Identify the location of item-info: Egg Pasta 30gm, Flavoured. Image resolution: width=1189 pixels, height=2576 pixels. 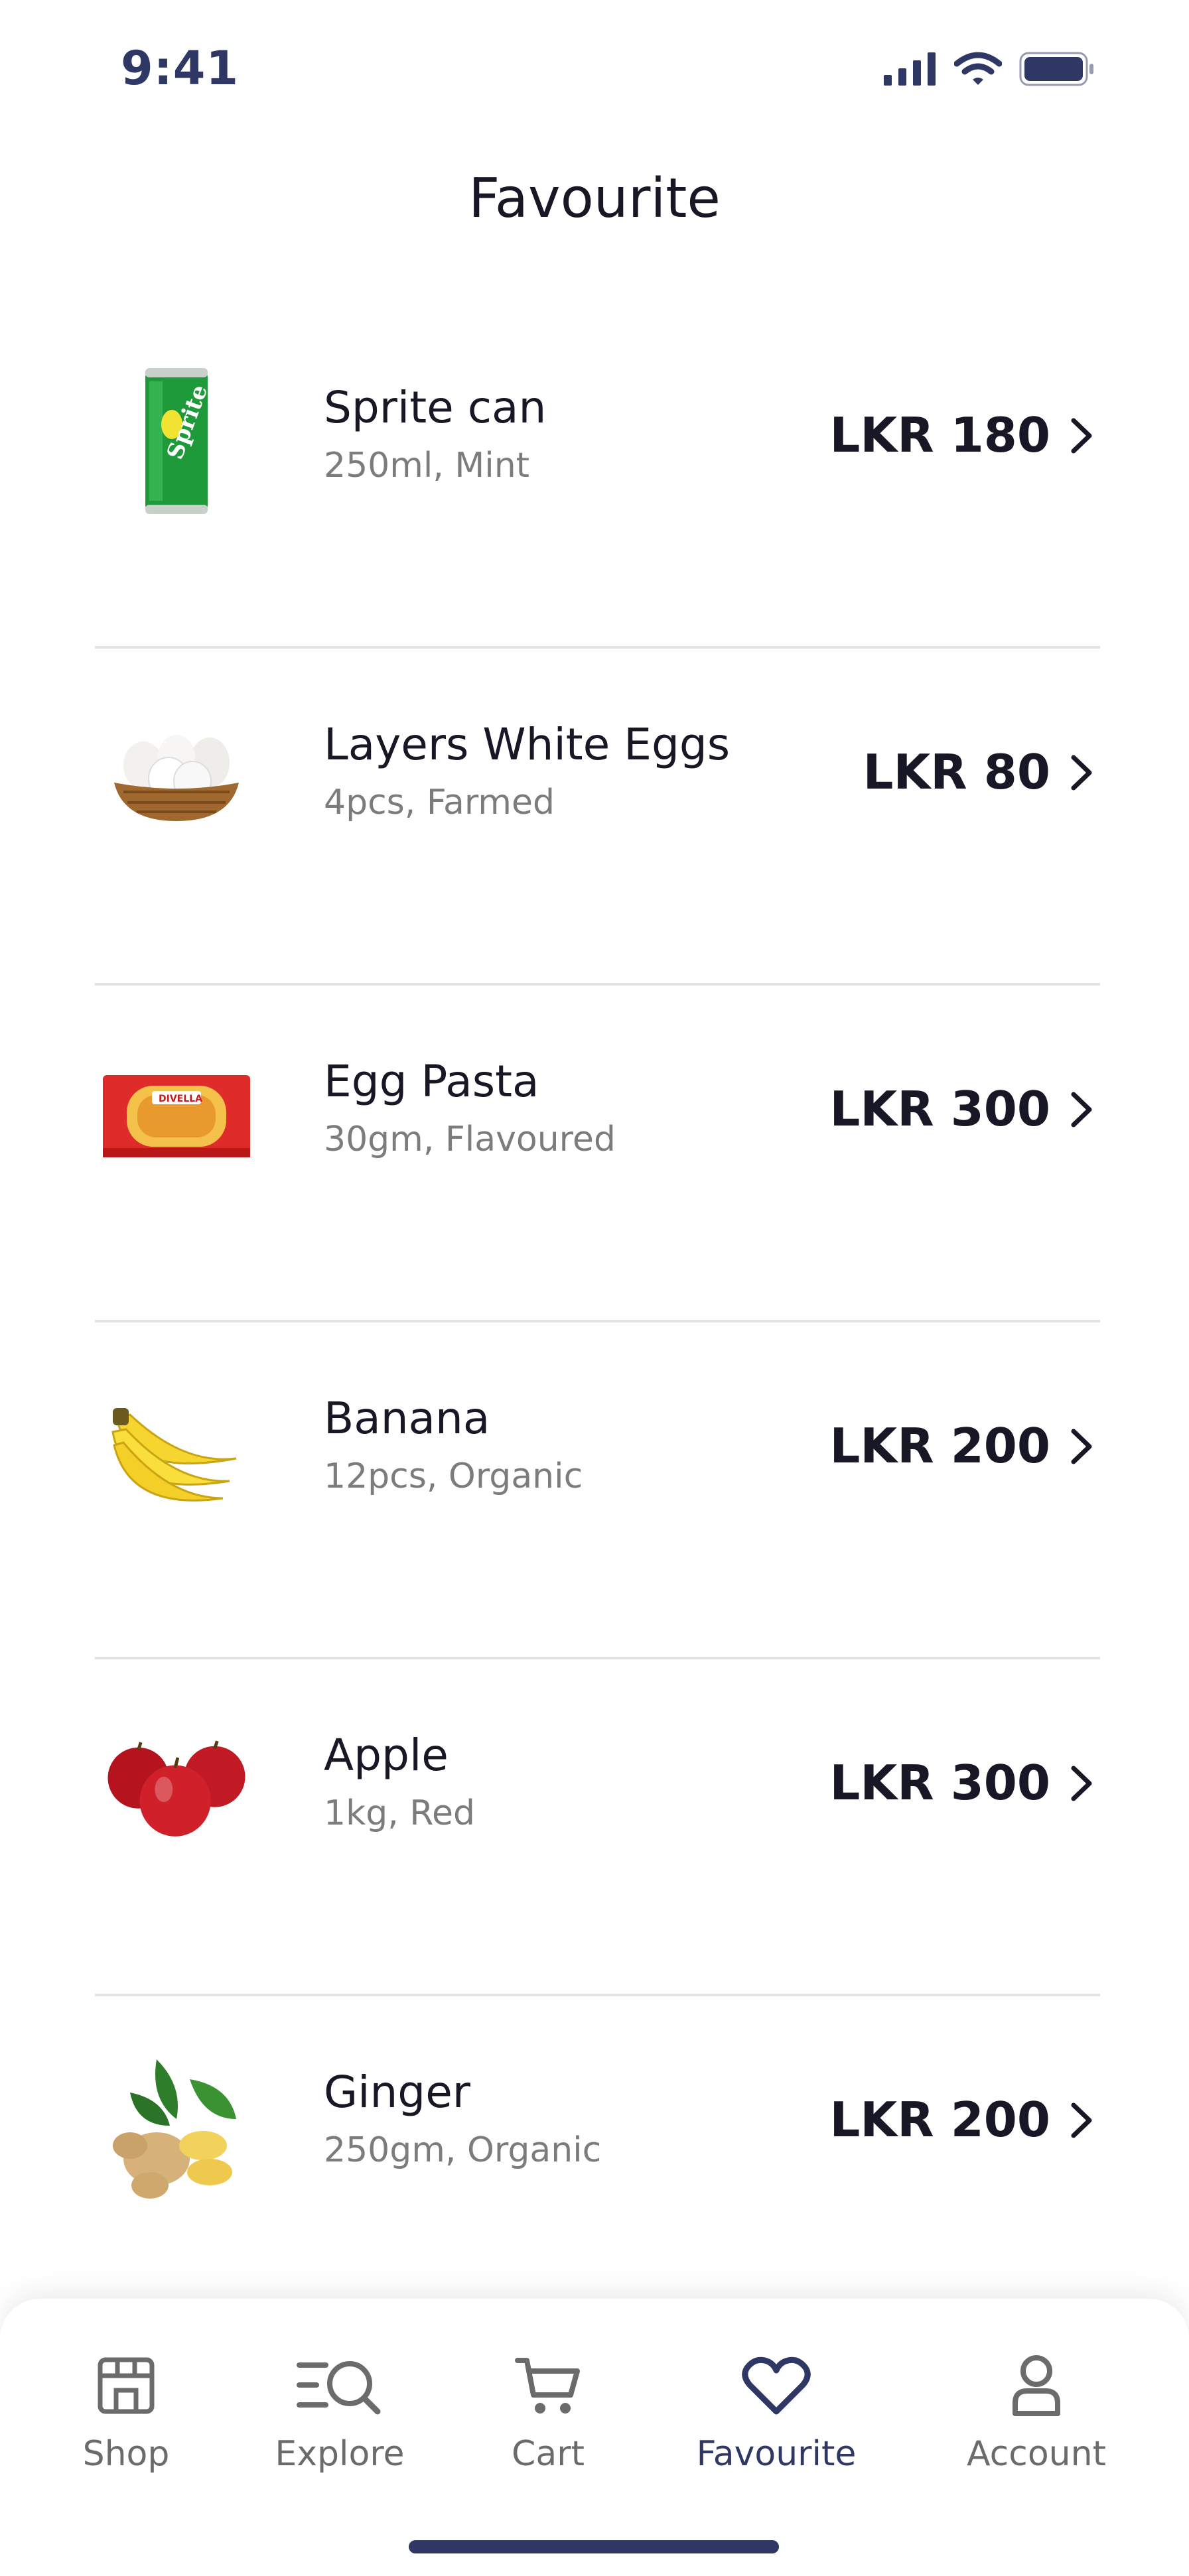
(470, 1109).